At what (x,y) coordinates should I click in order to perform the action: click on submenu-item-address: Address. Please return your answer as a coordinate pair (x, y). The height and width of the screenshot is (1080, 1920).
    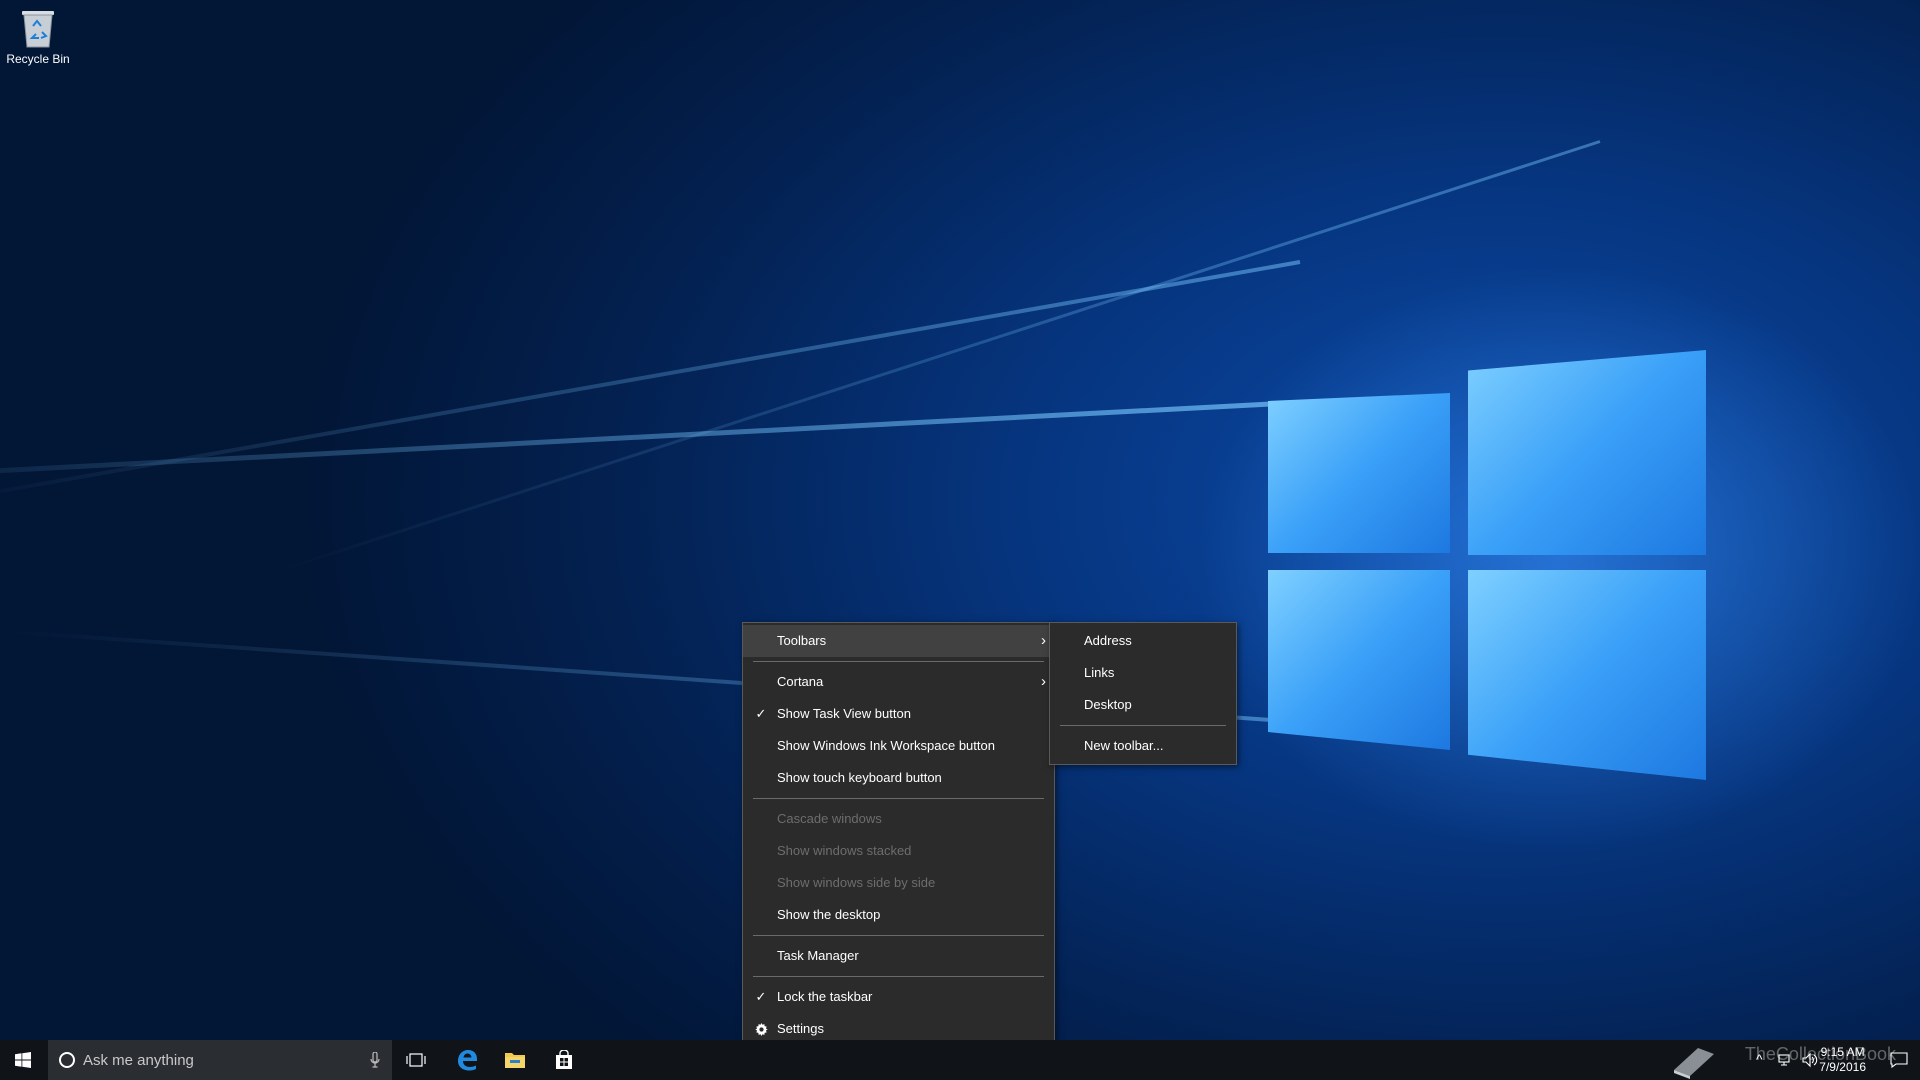
    Looking at the image, I should click on (1143, 641).